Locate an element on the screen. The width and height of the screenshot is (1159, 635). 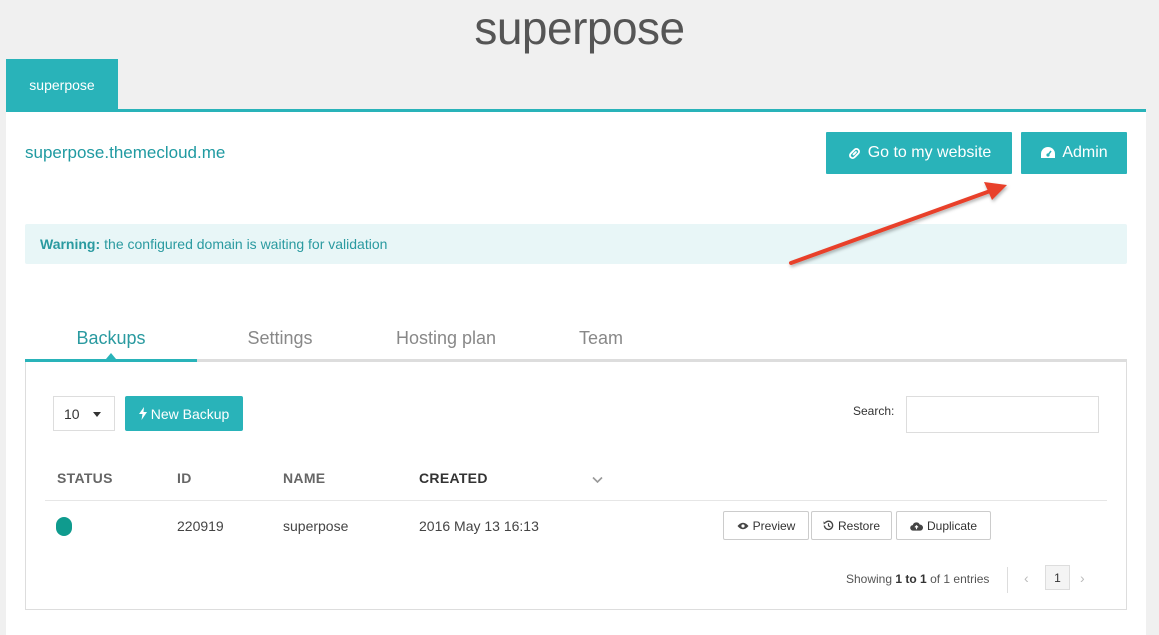
tab-team: Team is located at coordinates (601, 338).